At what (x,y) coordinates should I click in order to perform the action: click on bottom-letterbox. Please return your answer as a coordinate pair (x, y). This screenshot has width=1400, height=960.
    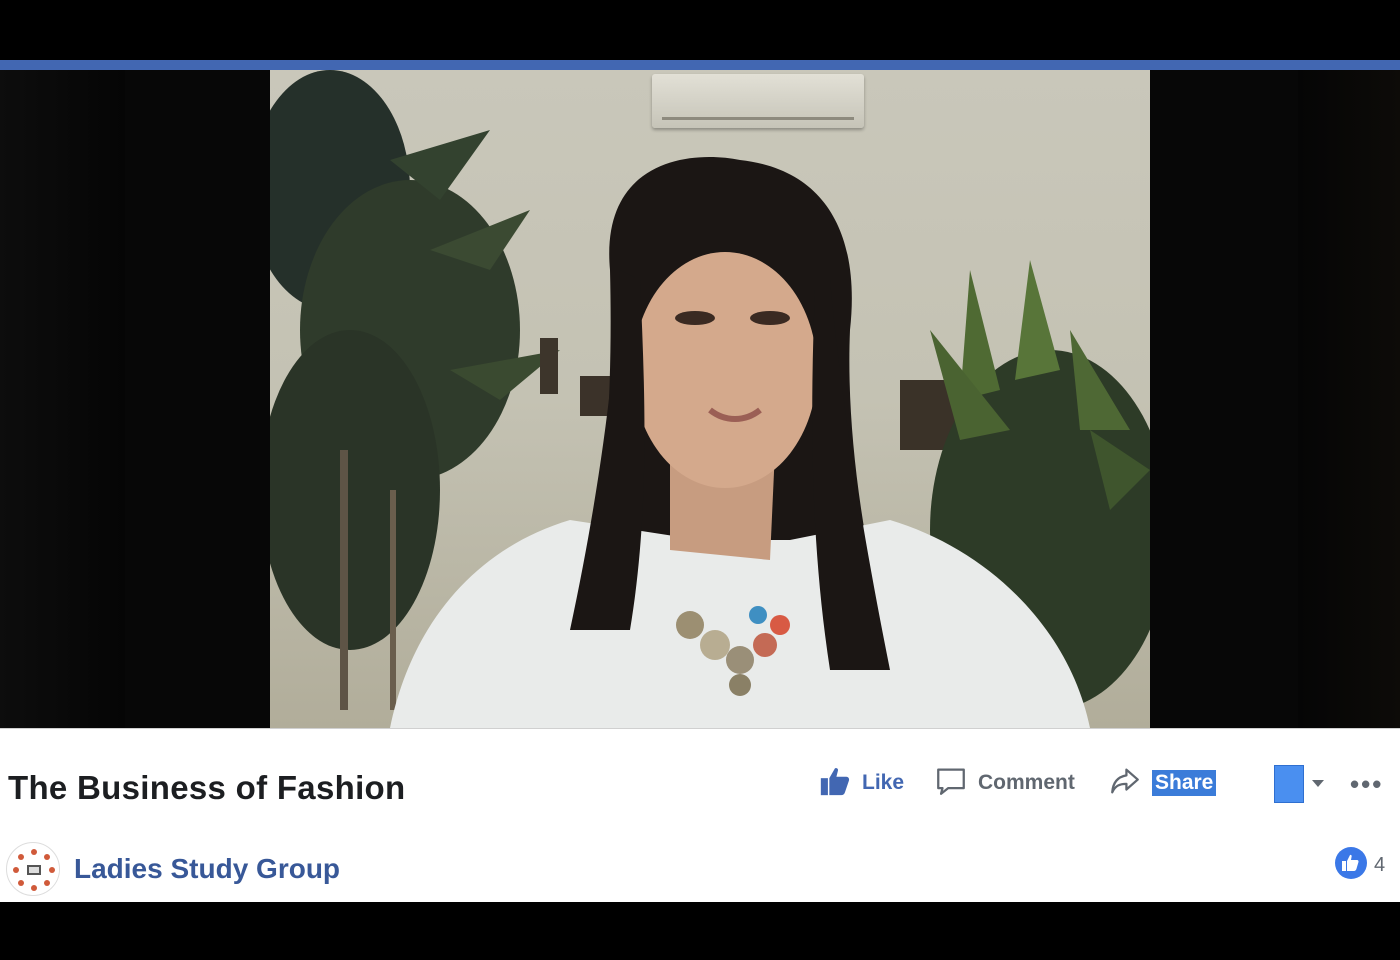
    Looking at the image, I should click on (700, 931).